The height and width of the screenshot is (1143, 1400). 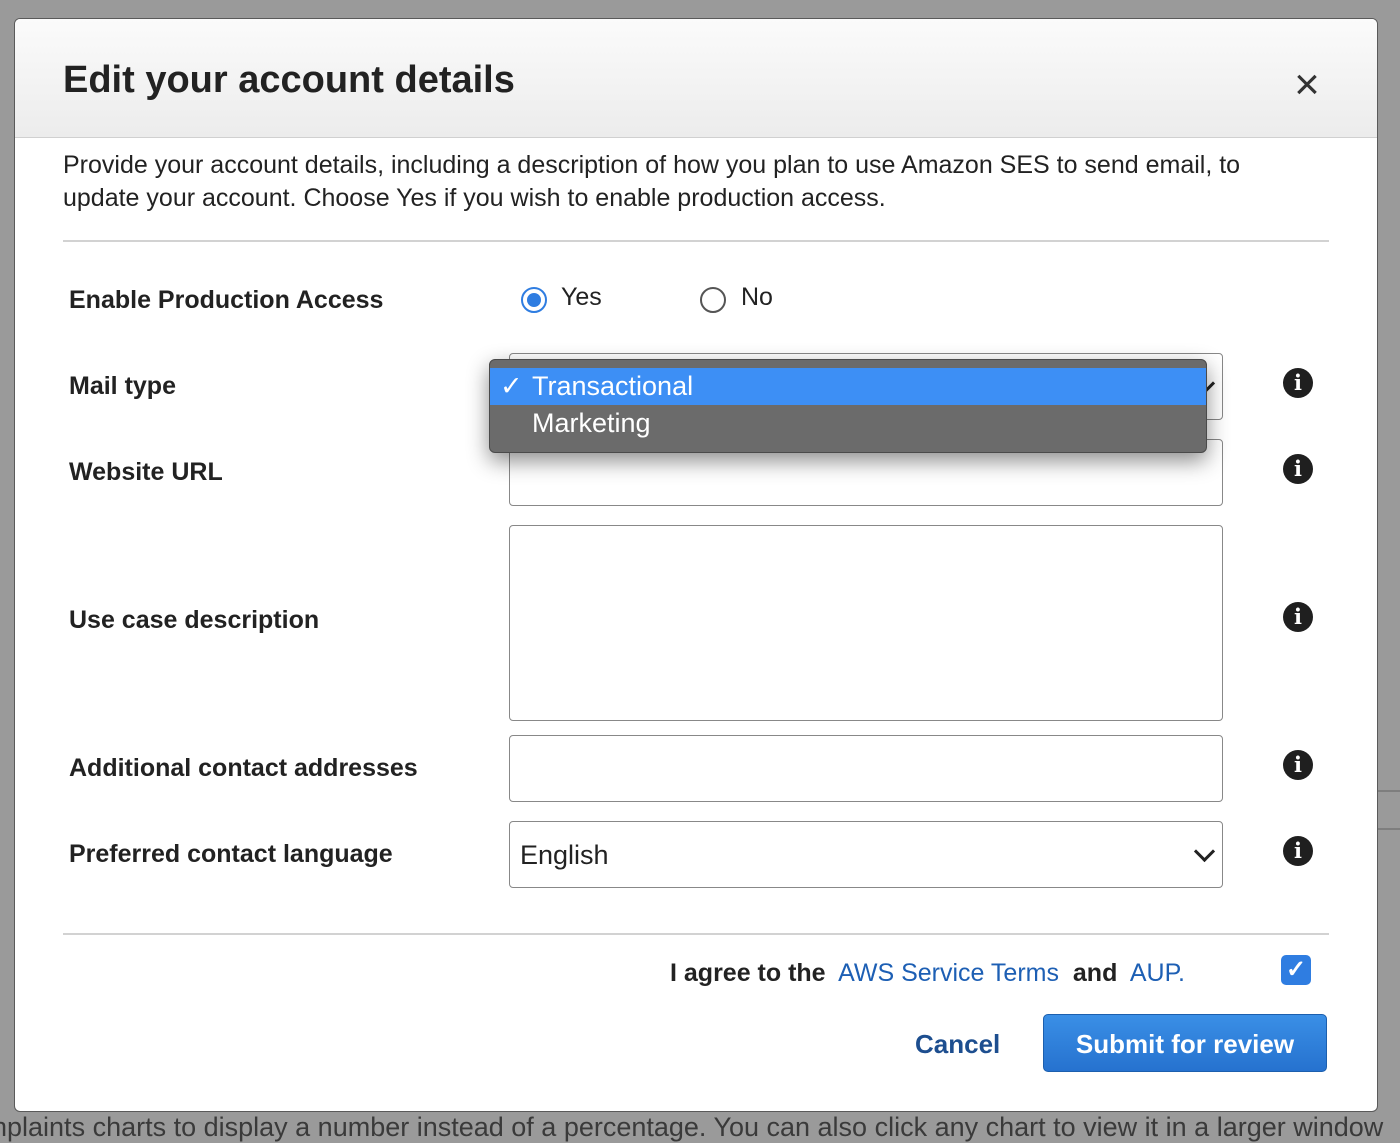 I want to click on radio-yes, so click(x=534, y=300).